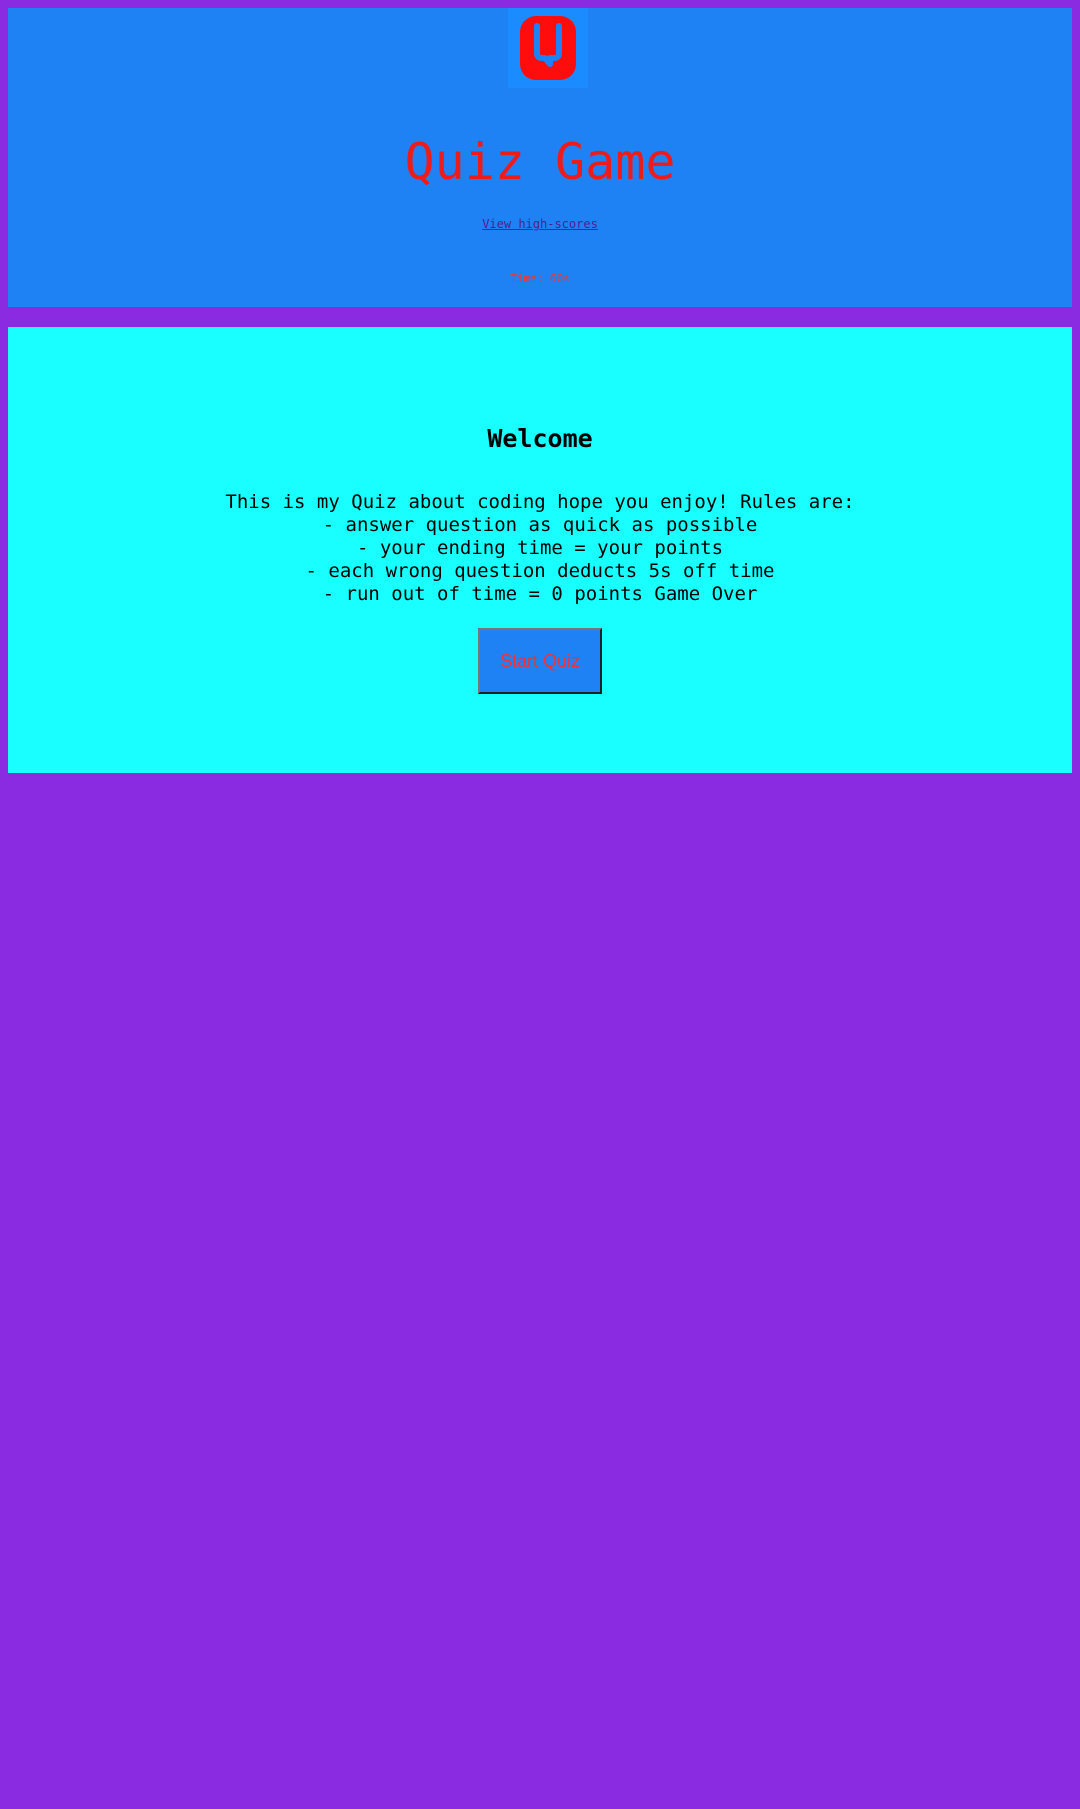 This screenshot has width=1080, height=1809. What do you see at coordinates (540, 162) in the screenshot?
I see `page-title: Quiz Game` at bounding box center [540, 162].